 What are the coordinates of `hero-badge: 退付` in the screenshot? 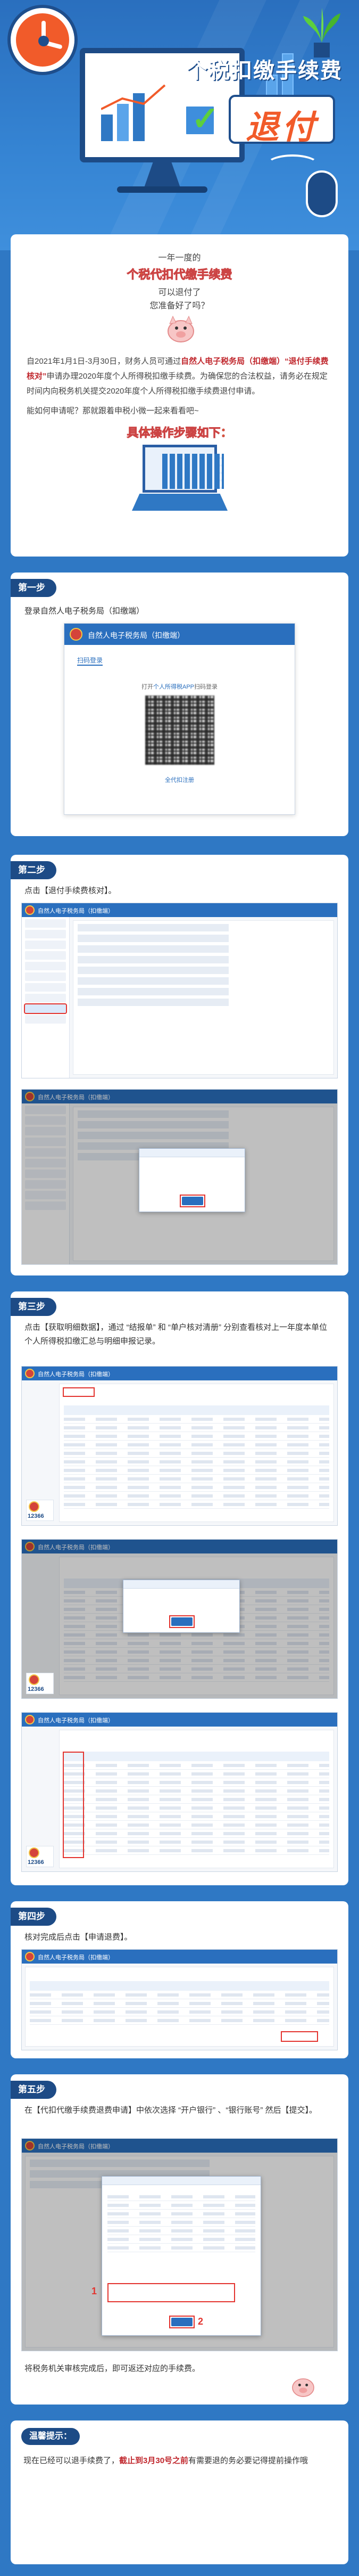 It's located at (282, 121).